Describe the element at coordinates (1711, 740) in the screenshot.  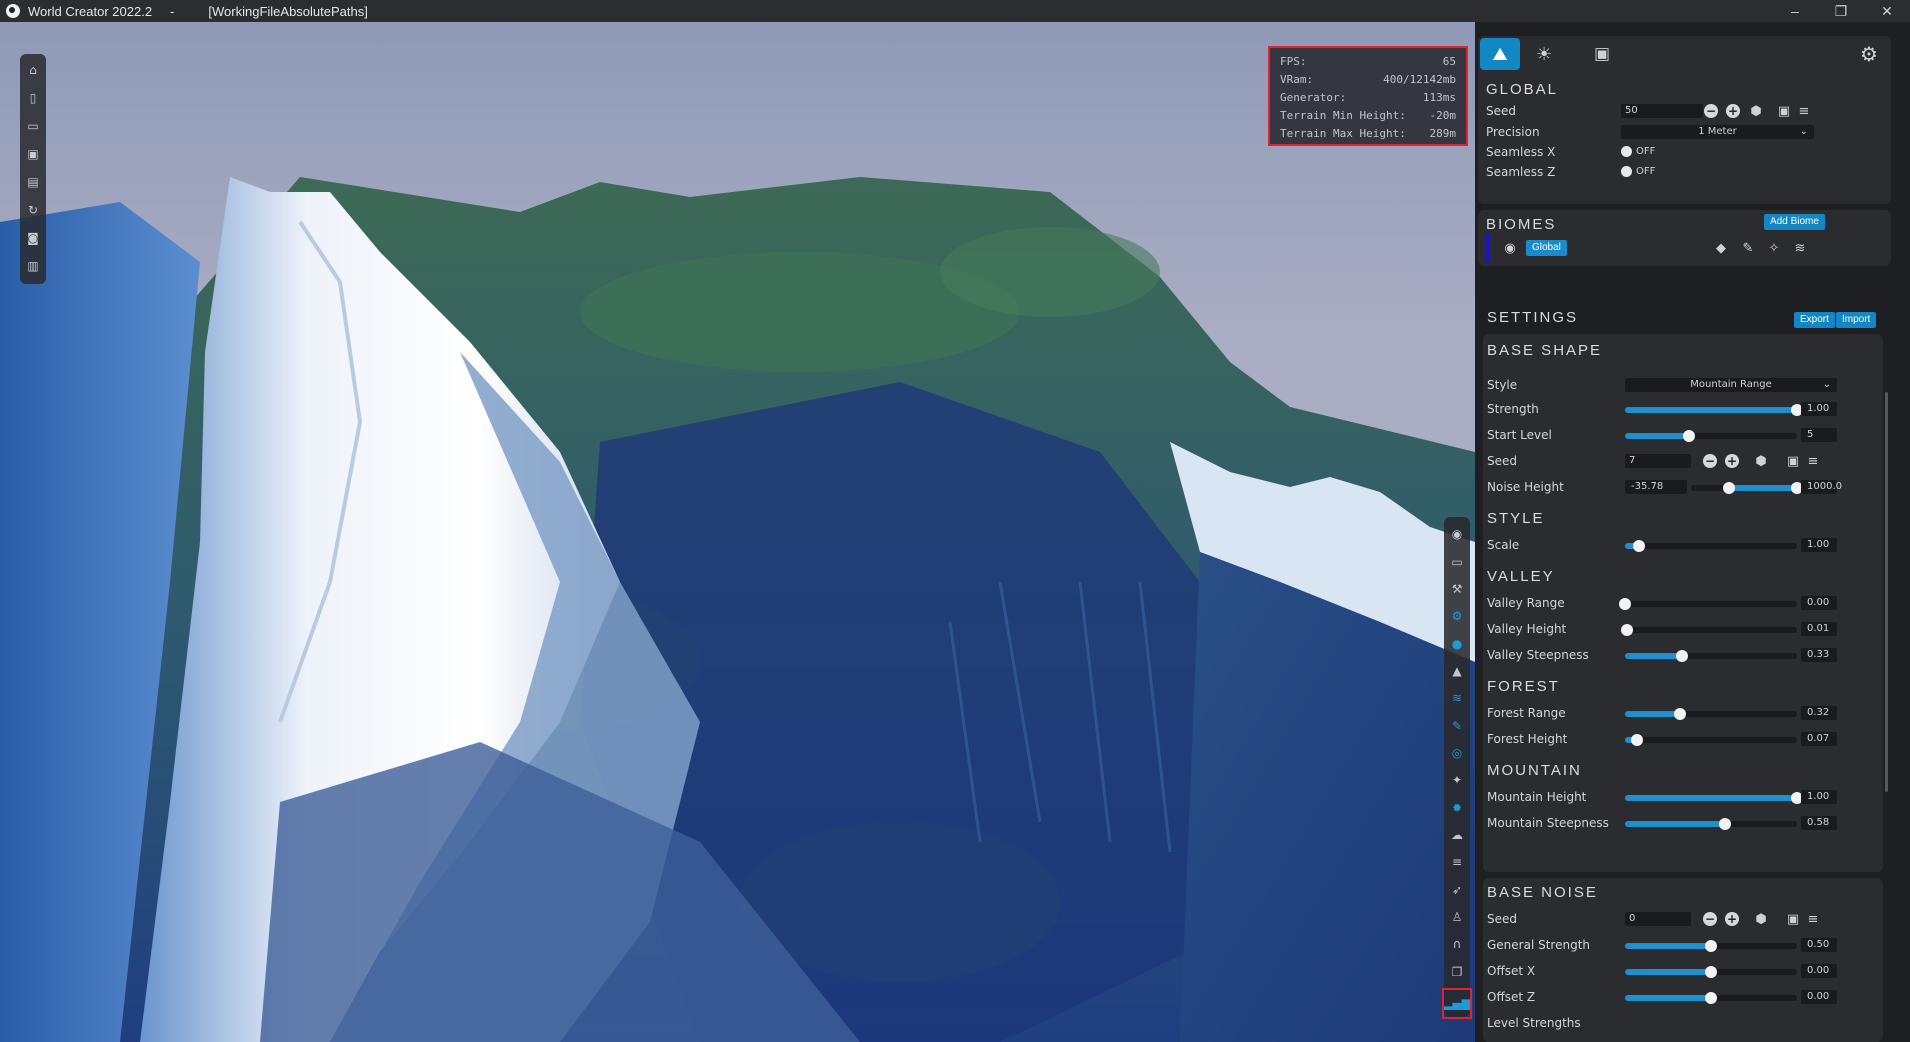
I see `forest-height-slider` at that location.